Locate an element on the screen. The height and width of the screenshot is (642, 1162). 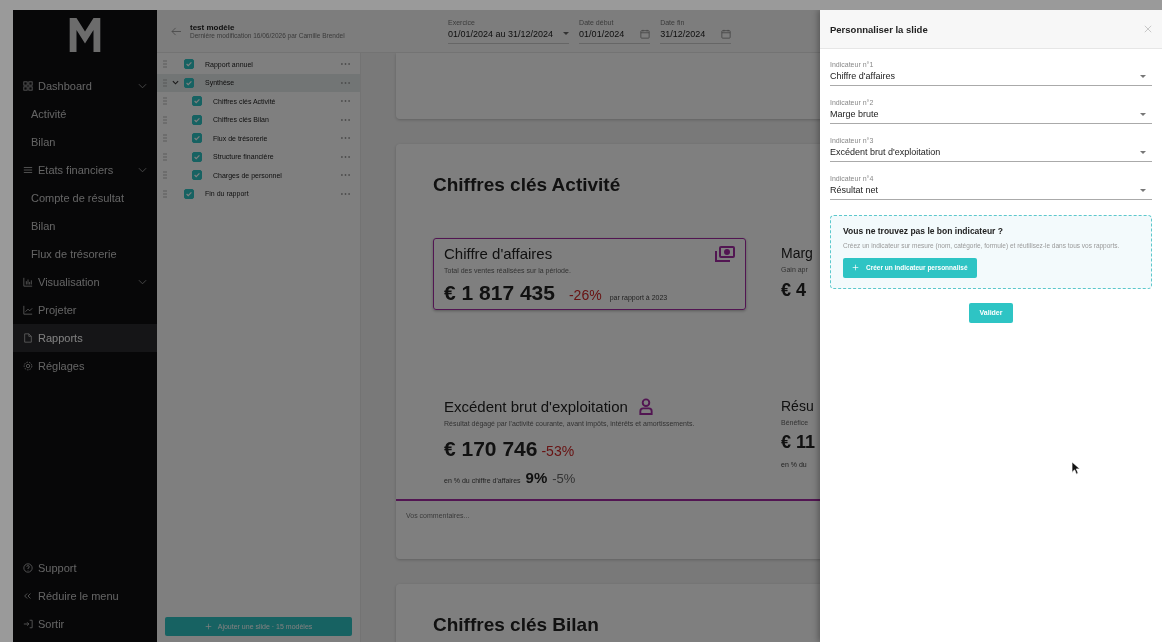
nav-subitem: Activité is located at coordinates (85, 114).